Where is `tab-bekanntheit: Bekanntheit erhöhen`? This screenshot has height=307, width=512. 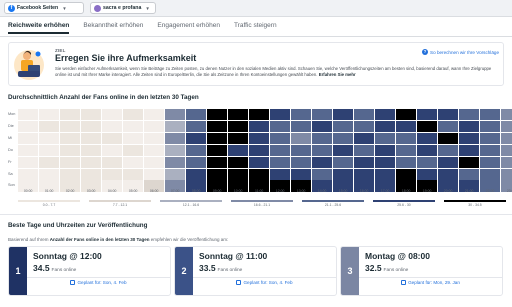 tab-bekanntheit: Bekanntheit erhöhen is located at coordinates (113, 28).